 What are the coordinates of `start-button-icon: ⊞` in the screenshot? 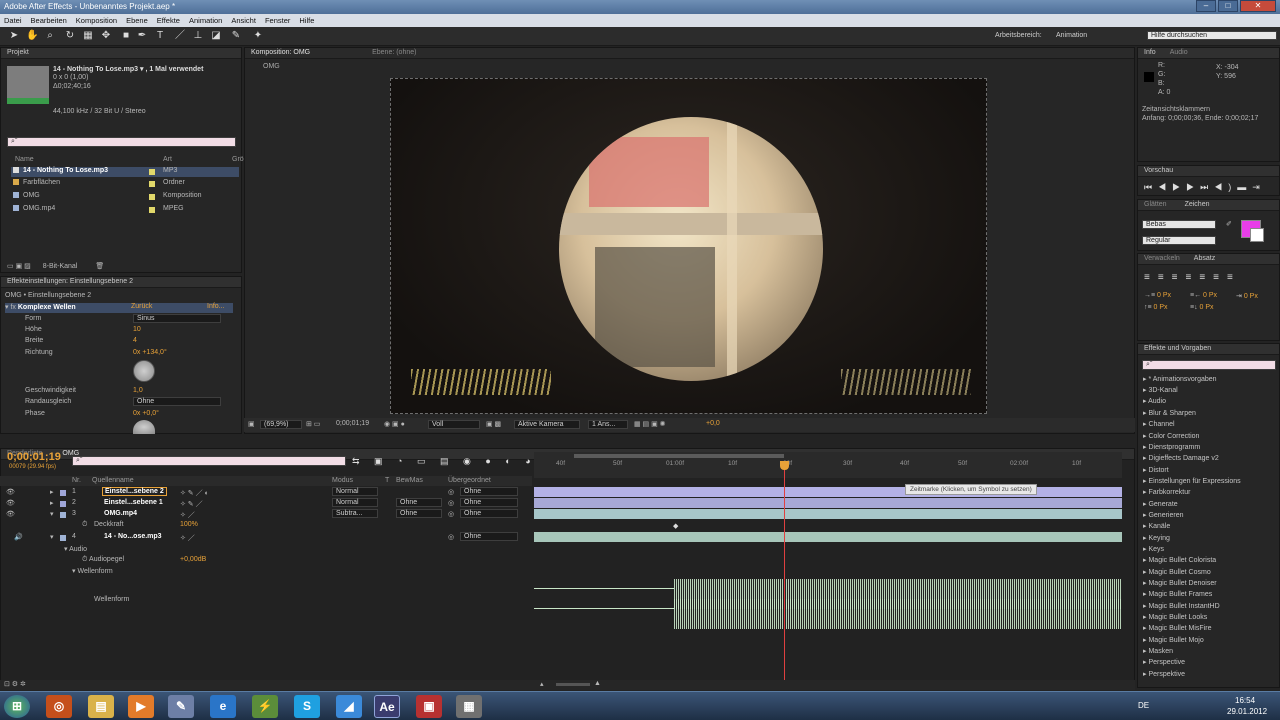 It's located at (17, 706).